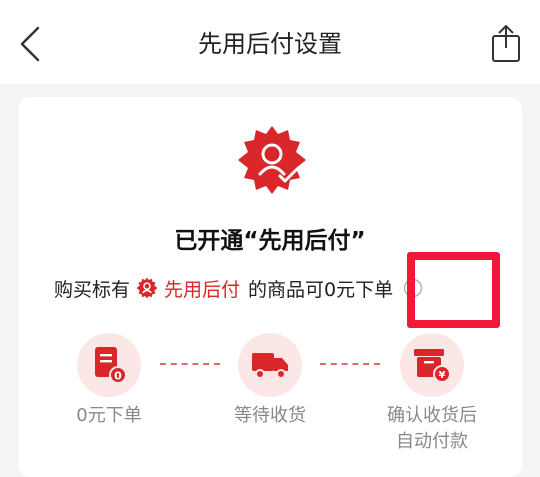 The image size is (540, 477). I want to click on pay-later-brand: 先用后付, so click(202, 289).